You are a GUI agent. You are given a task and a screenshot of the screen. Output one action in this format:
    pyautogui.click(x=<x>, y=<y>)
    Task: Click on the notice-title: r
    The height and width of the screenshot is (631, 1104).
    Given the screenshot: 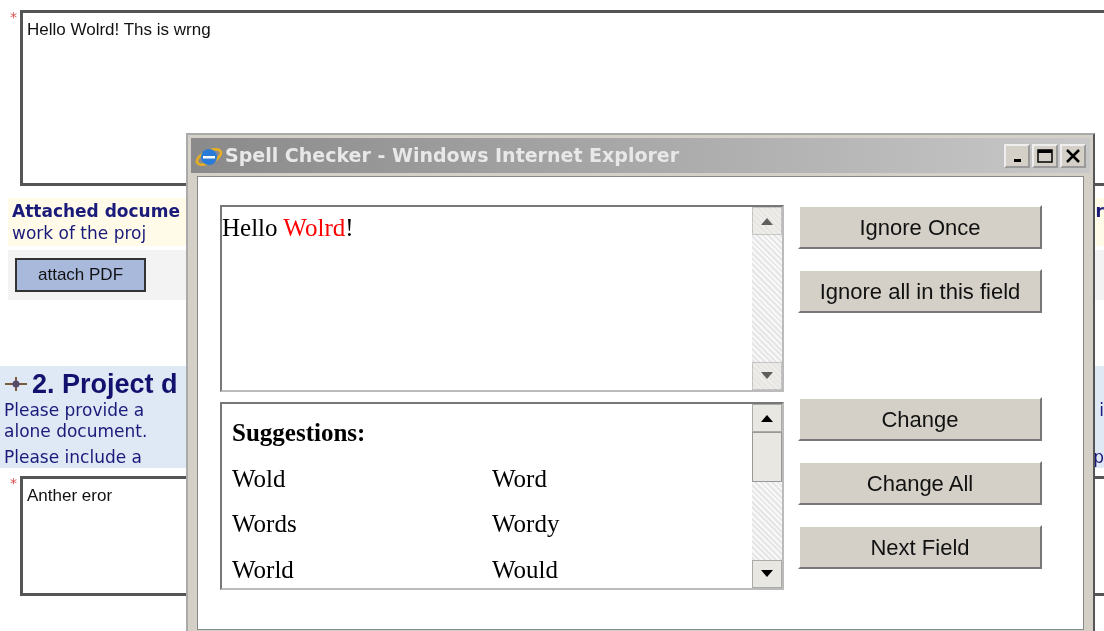 What is the action you would take?
    pyautogui.click(x=1099, y=211)
    